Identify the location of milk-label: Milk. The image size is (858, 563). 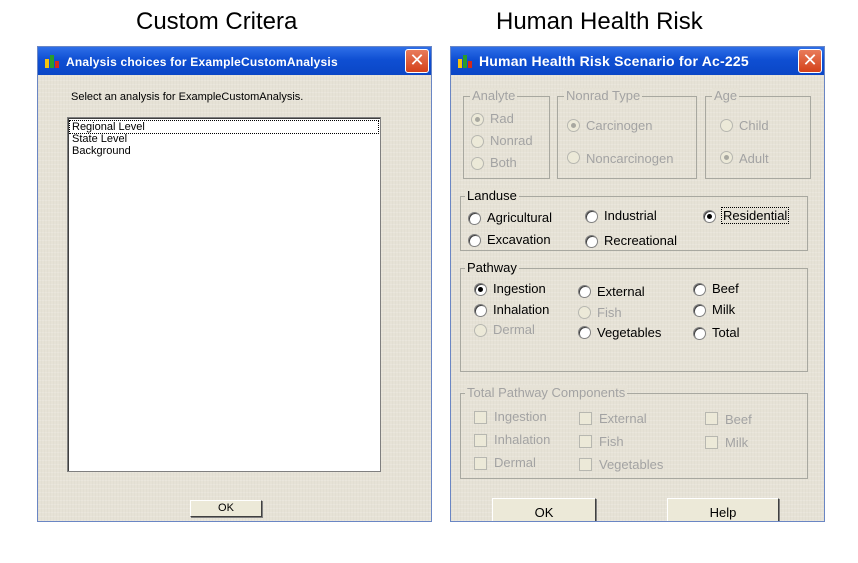
(724, 309).